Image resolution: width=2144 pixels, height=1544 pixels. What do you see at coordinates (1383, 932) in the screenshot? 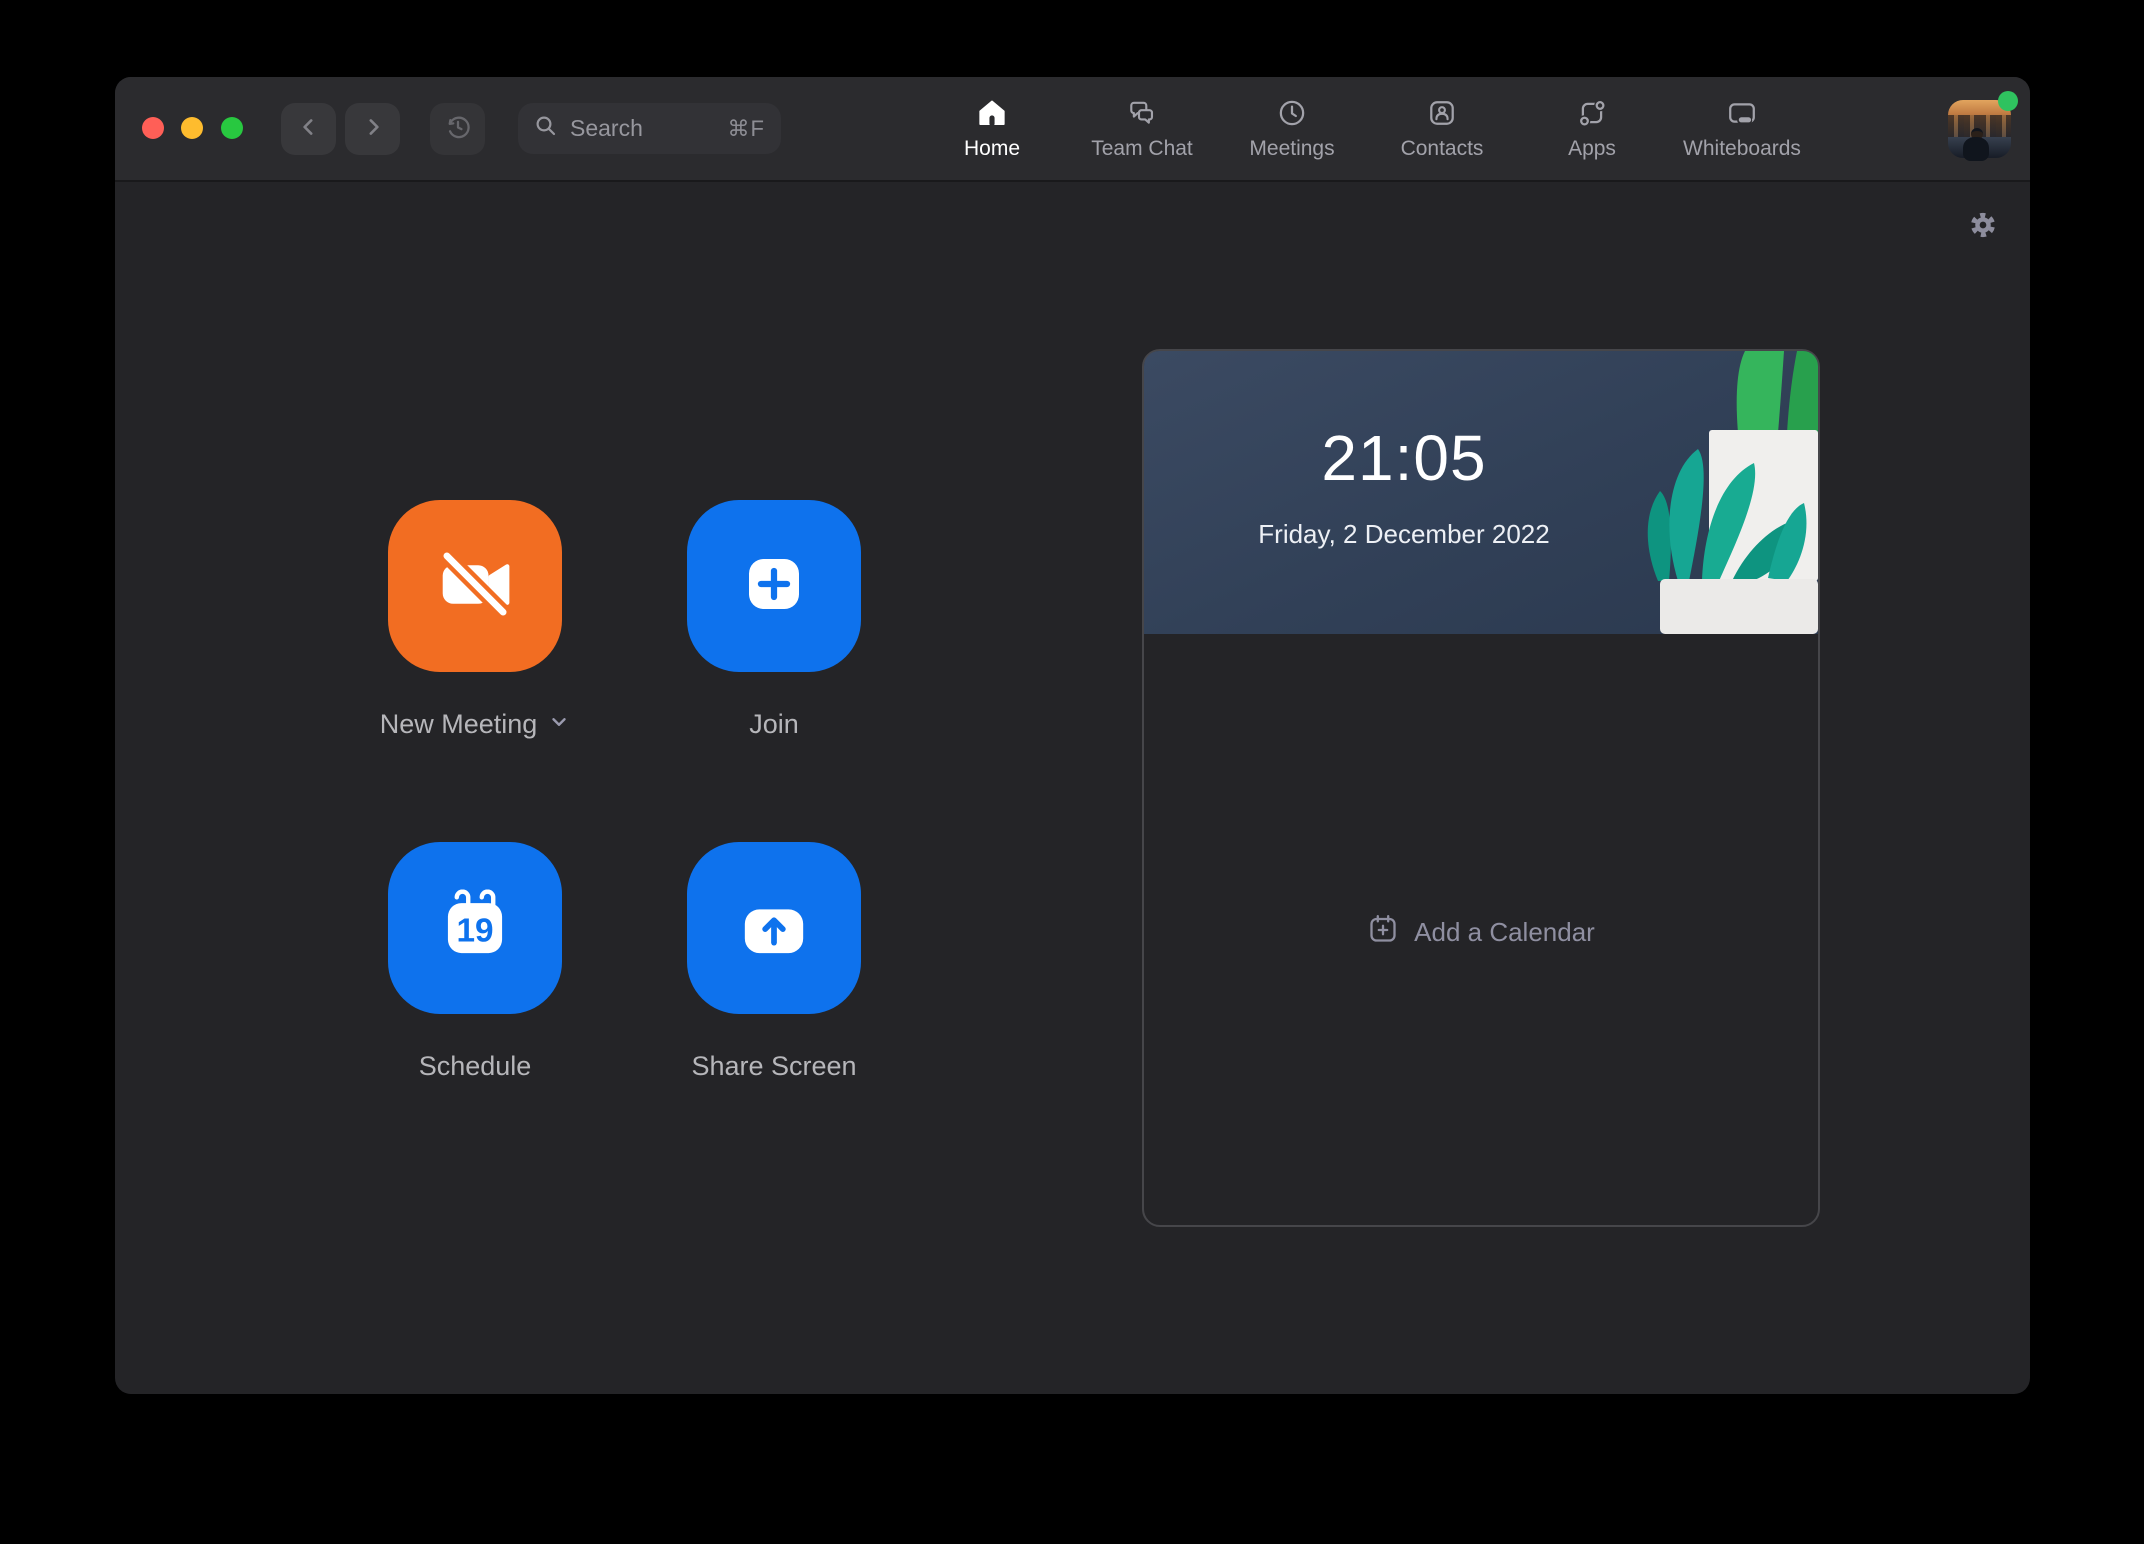
I see `calendar-plus-icon` at bounding box center [1383, 932].